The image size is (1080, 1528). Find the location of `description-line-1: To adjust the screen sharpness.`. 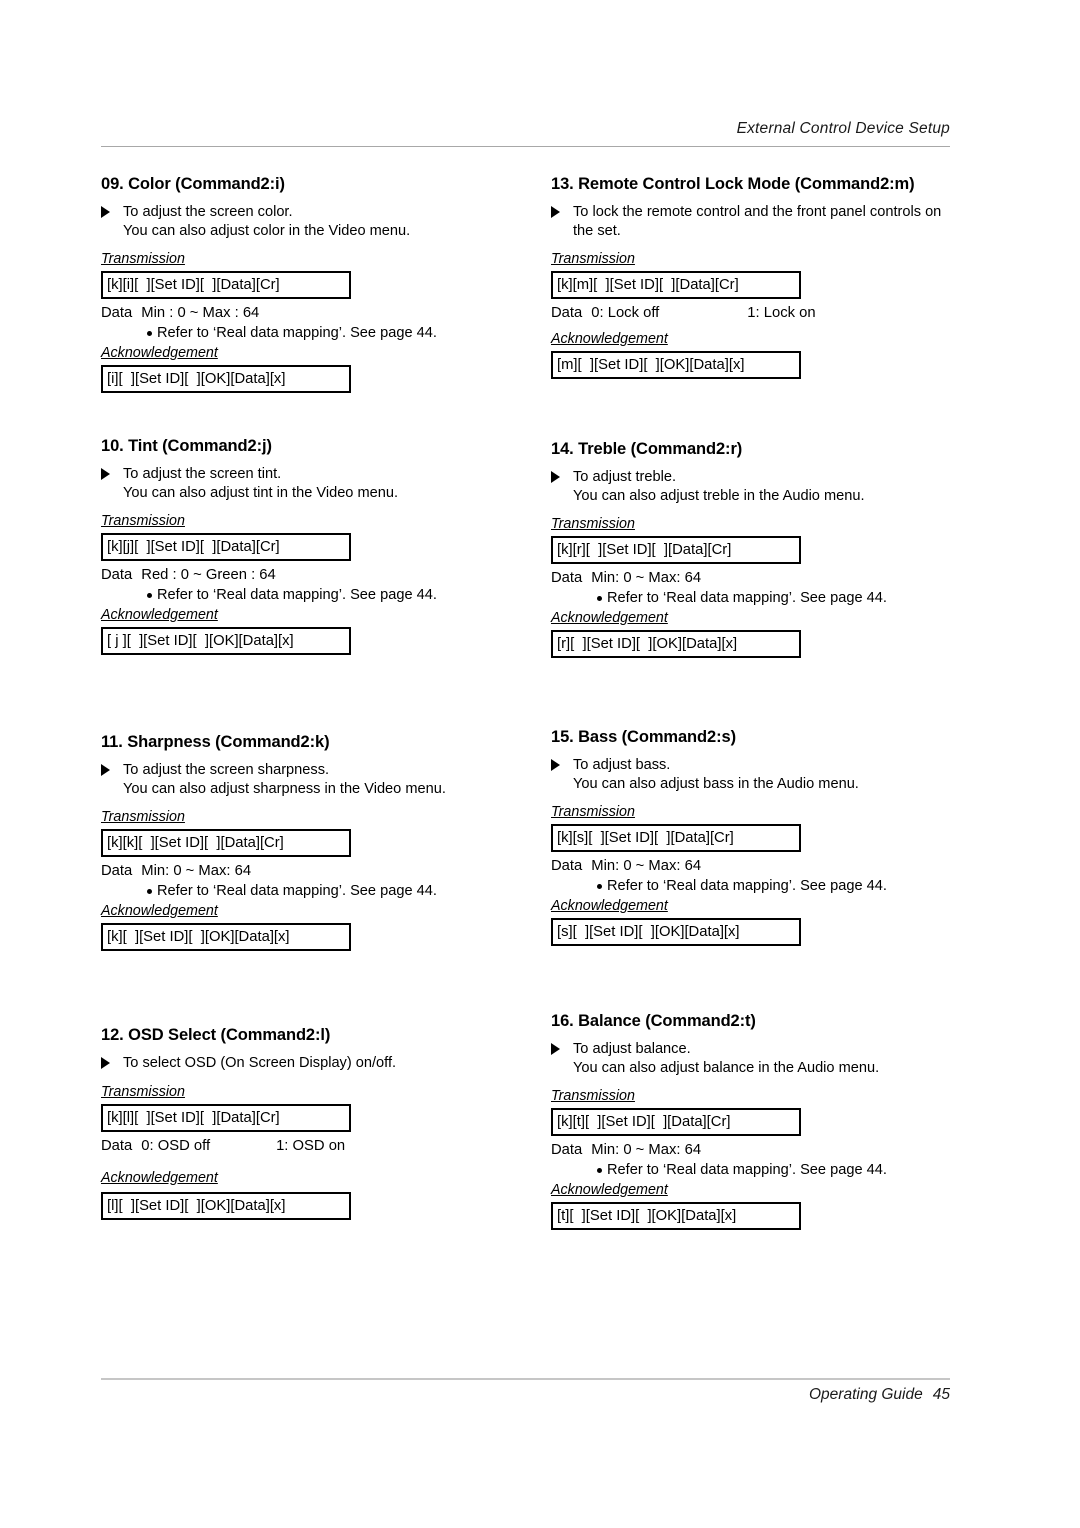

description-line-1: To adjust the screen sharpness. is located at coordinates (226, 770).